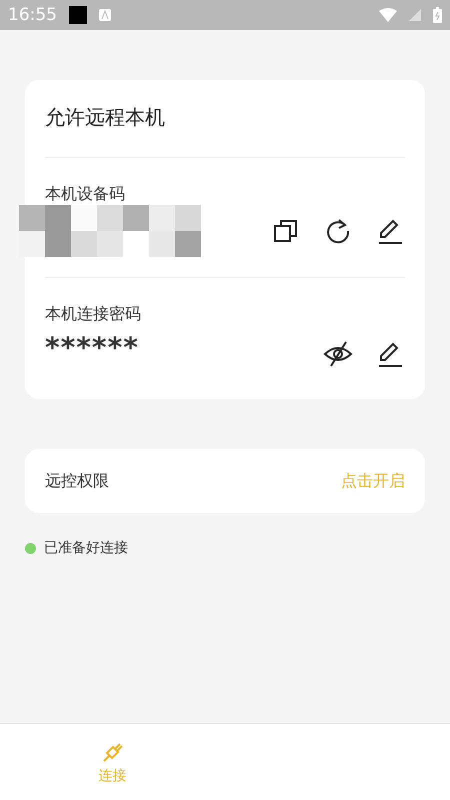  What do you see at coordinates (437, 15) in the screenshot?
I see `battery-icon` at bounding box center [437, 15].